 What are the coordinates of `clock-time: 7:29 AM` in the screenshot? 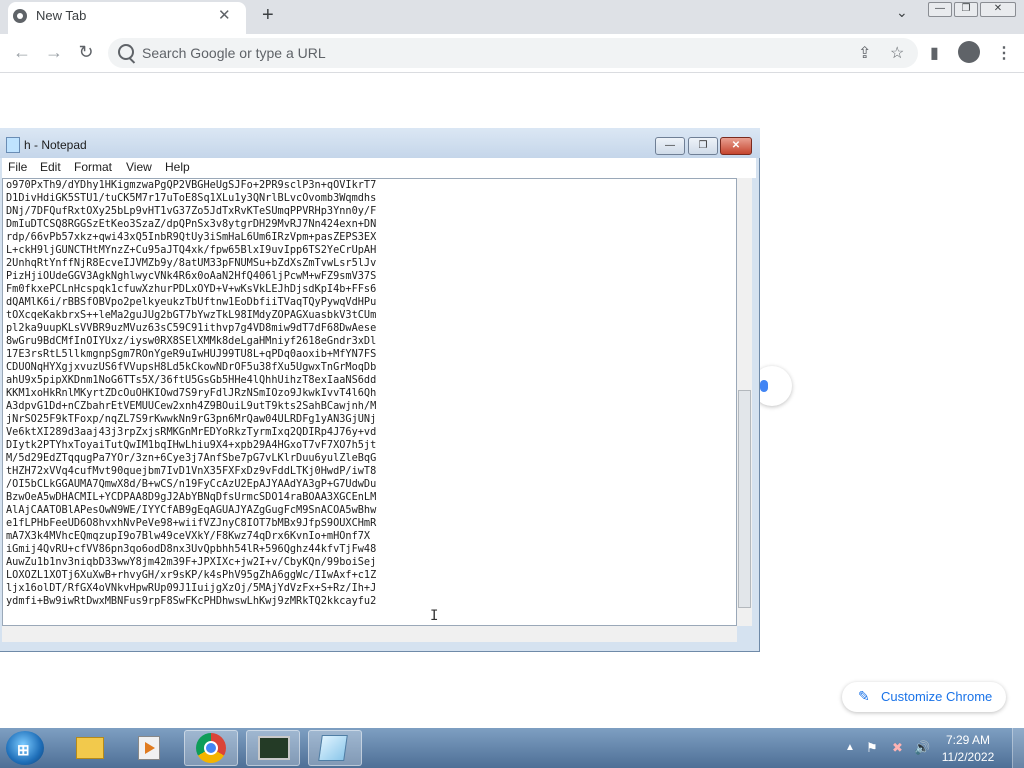 It's located at (968, 740).